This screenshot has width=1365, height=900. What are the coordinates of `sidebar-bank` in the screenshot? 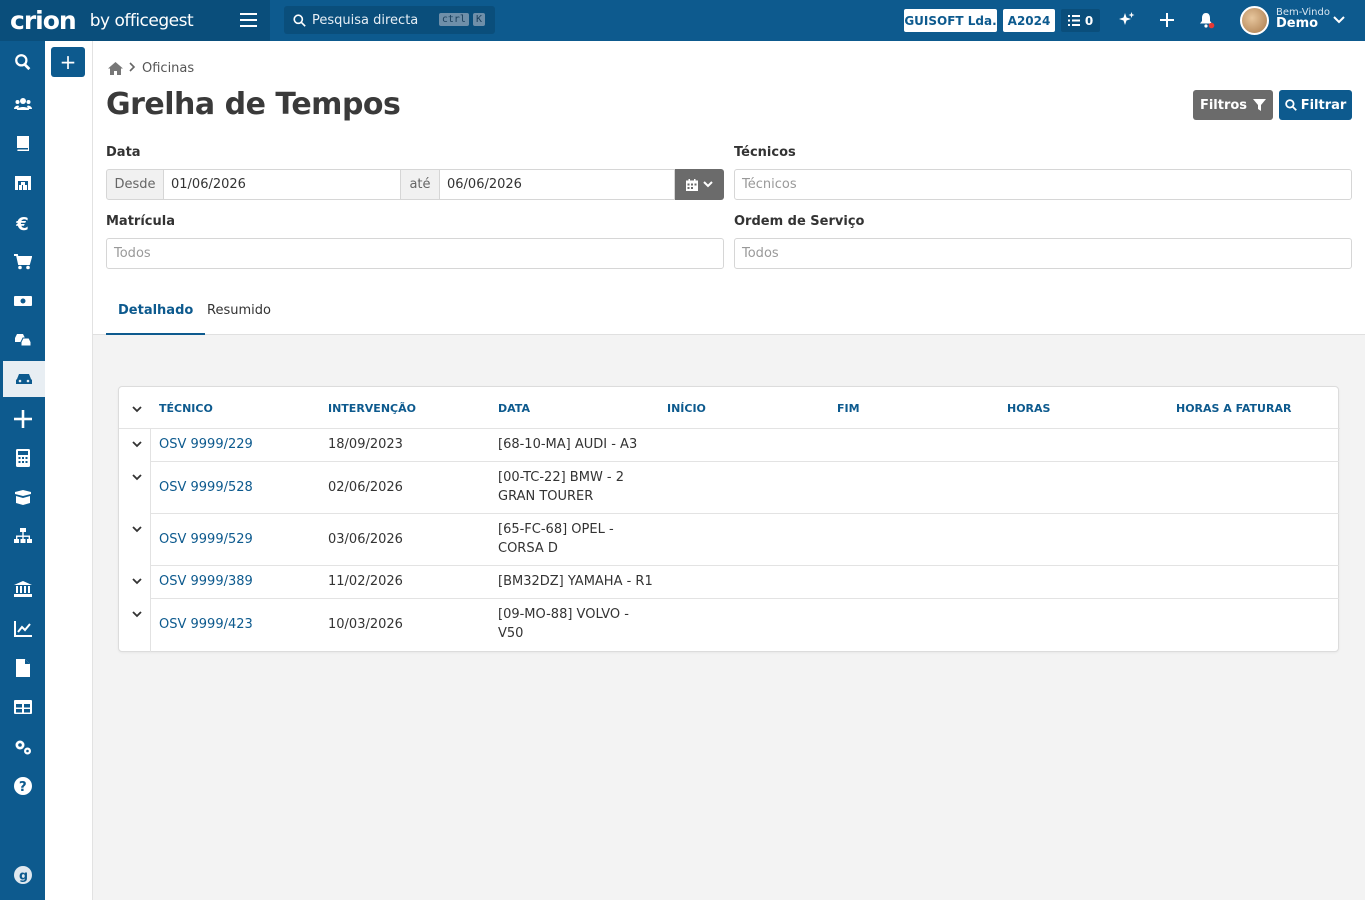 It's located at (22, 589).